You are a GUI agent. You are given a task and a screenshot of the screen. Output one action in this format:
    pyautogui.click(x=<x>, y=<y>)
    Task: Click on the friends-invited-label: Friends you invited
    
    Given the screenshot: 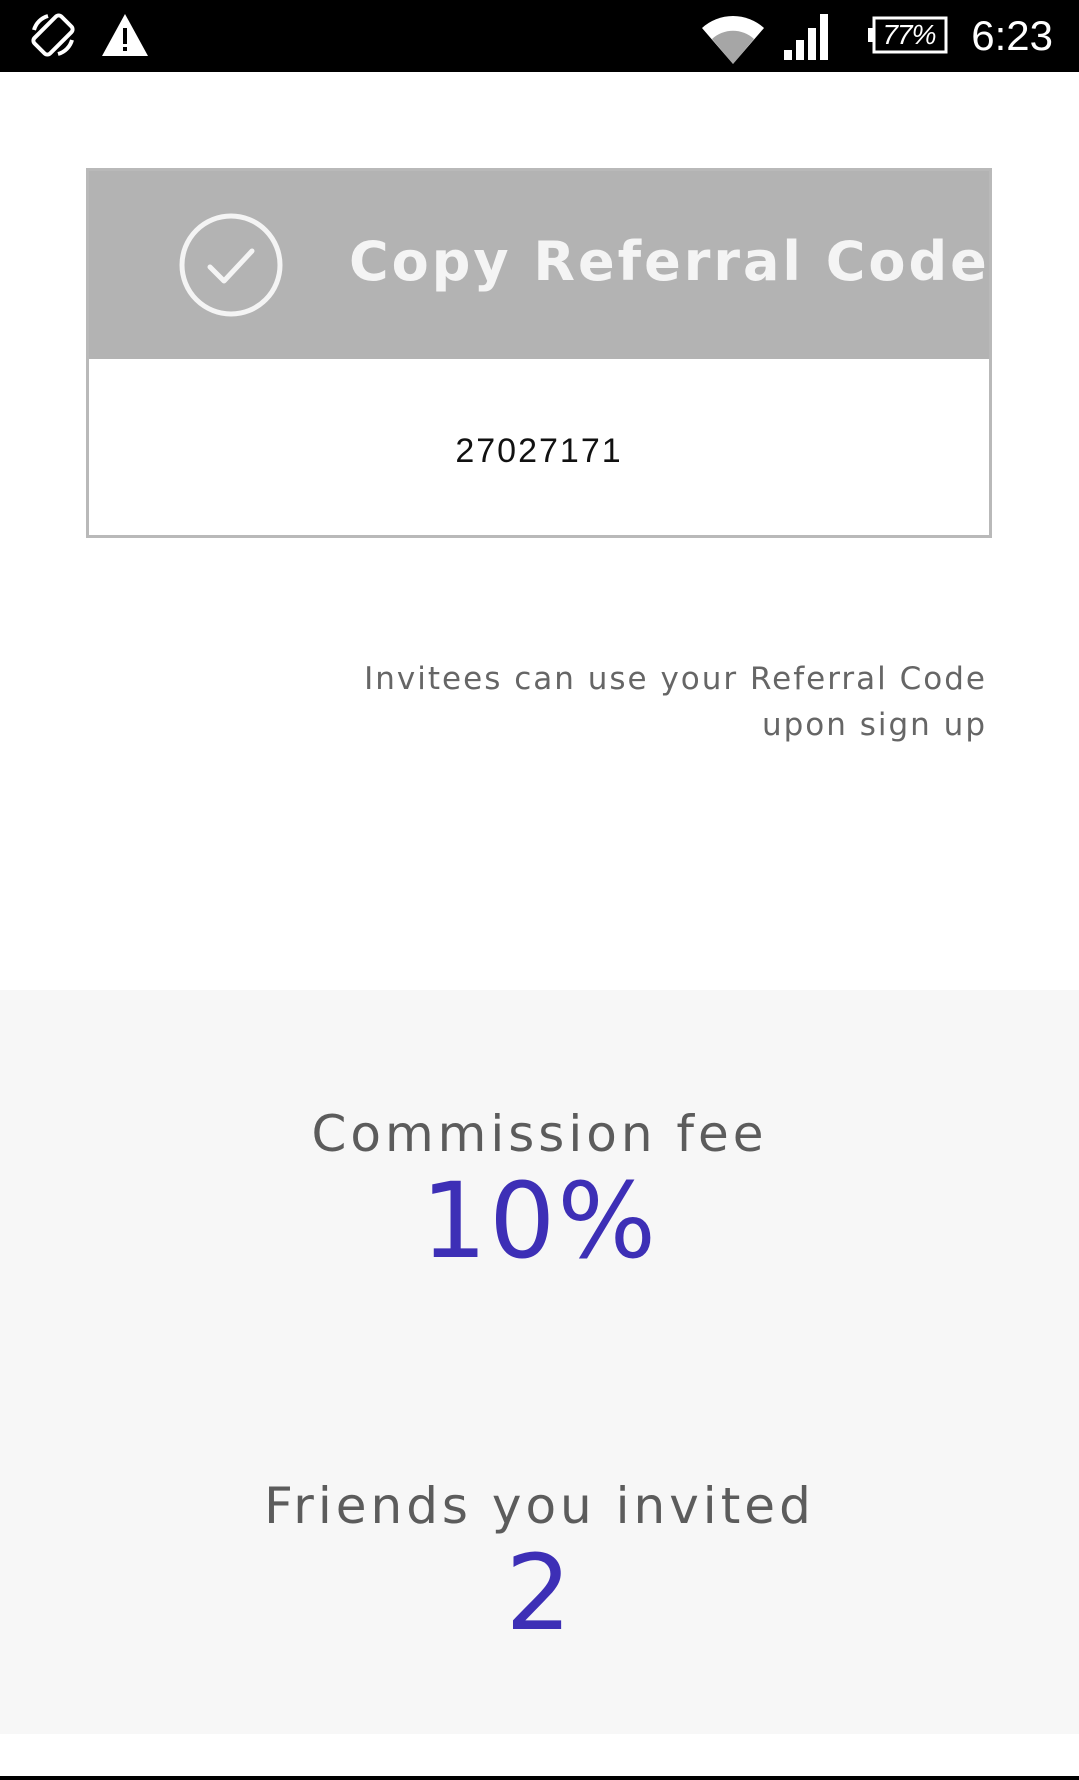 What is the action you would take?
    pyautogui.click(x=539, y=1506)
    